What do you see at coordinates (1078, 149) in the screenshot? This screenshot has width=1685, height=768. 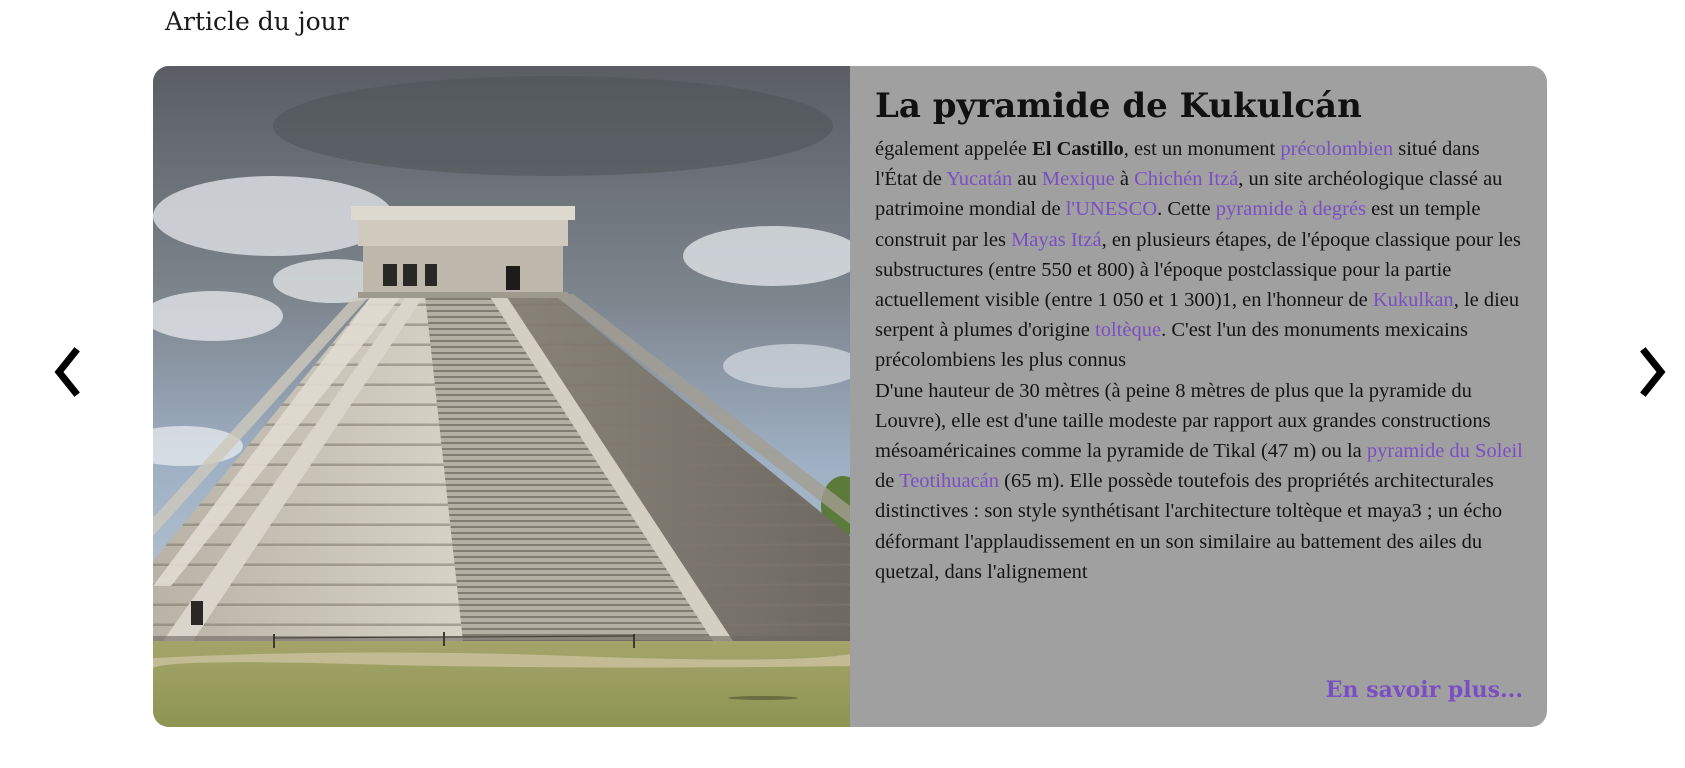 I see `bold-term: El Castillo` at bounding box center [1078, 149].